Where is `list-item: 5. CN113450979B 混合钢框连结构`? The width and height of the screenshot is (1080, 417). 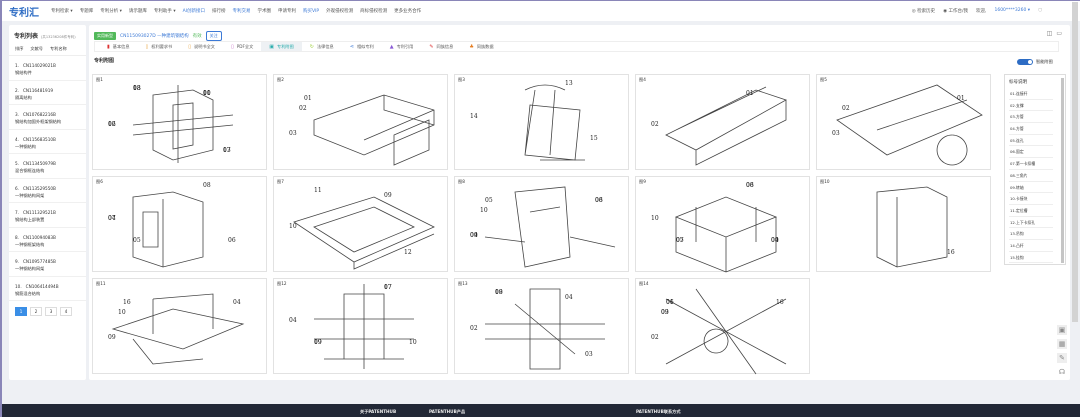 list-item: 5. CN113450979B 混合钢框连结构 is located at coordinates (47, 166).